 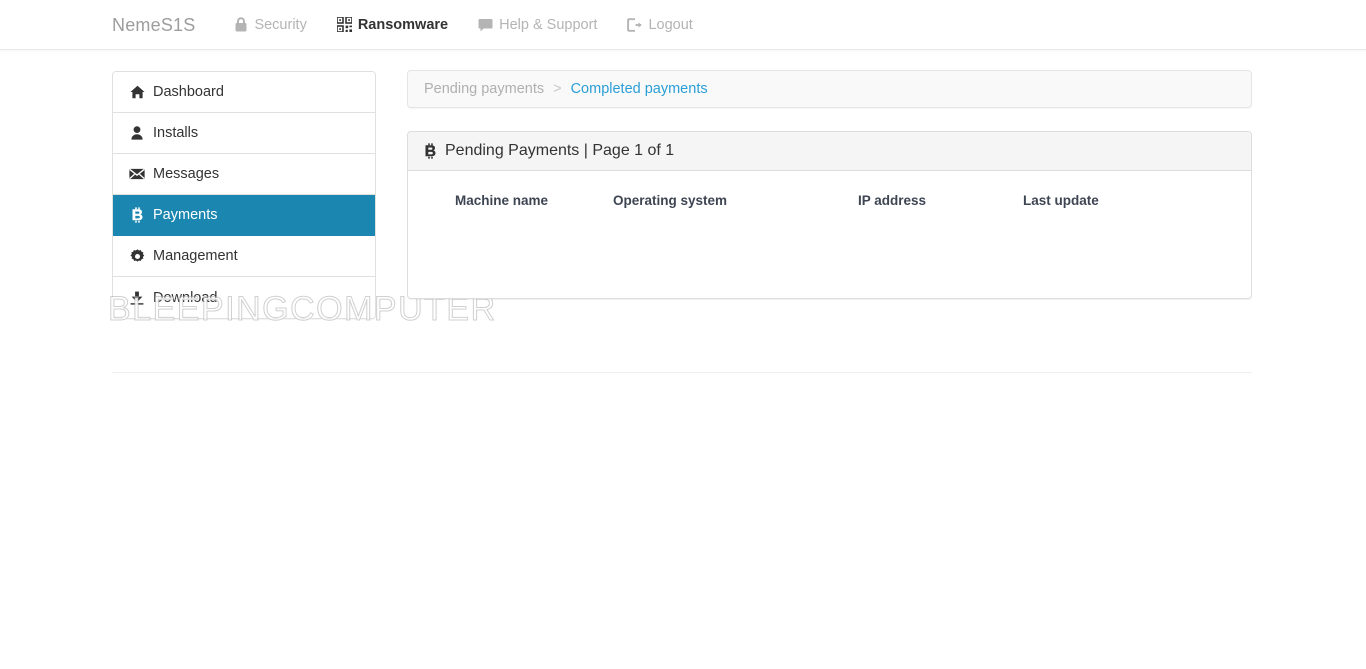 What do you see at coordinates (137, 298) in the screenshot?
I see `download-icon` at bounding box center [137, 298].